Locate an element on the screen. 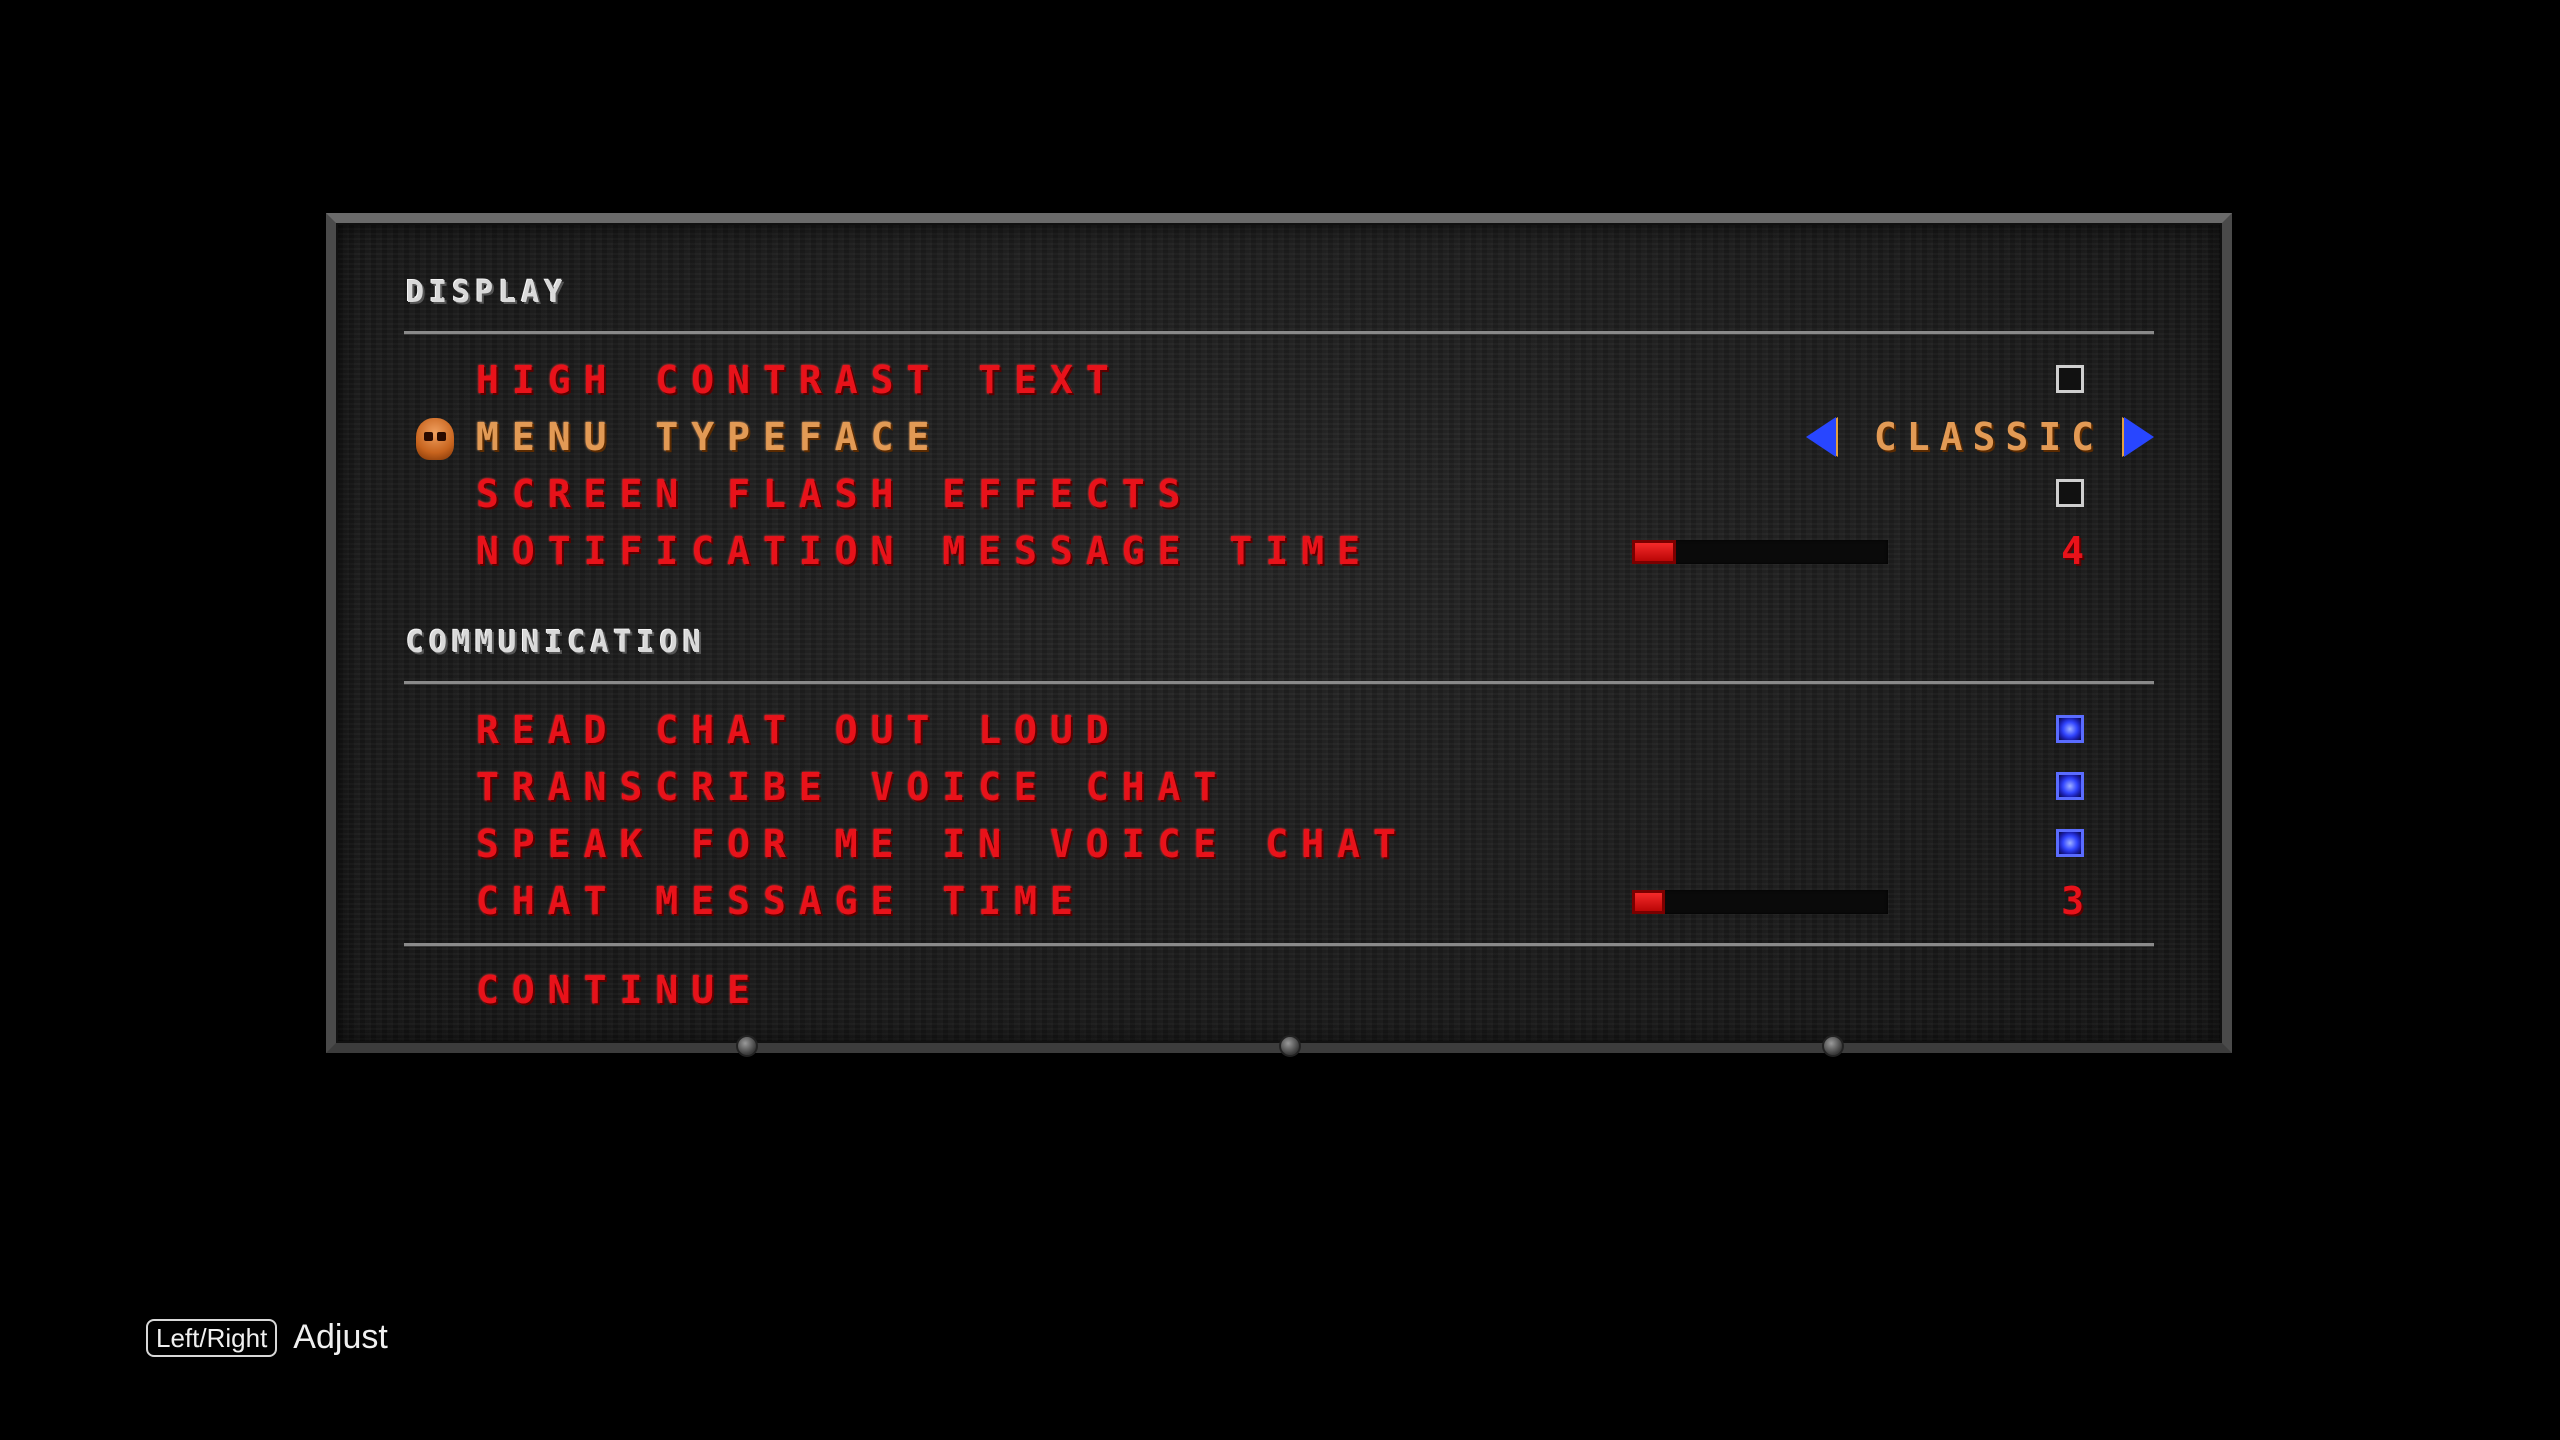 This screenshot has height=1440, width=2560. arrow-right-icon is located at coordinates (2139, 437).